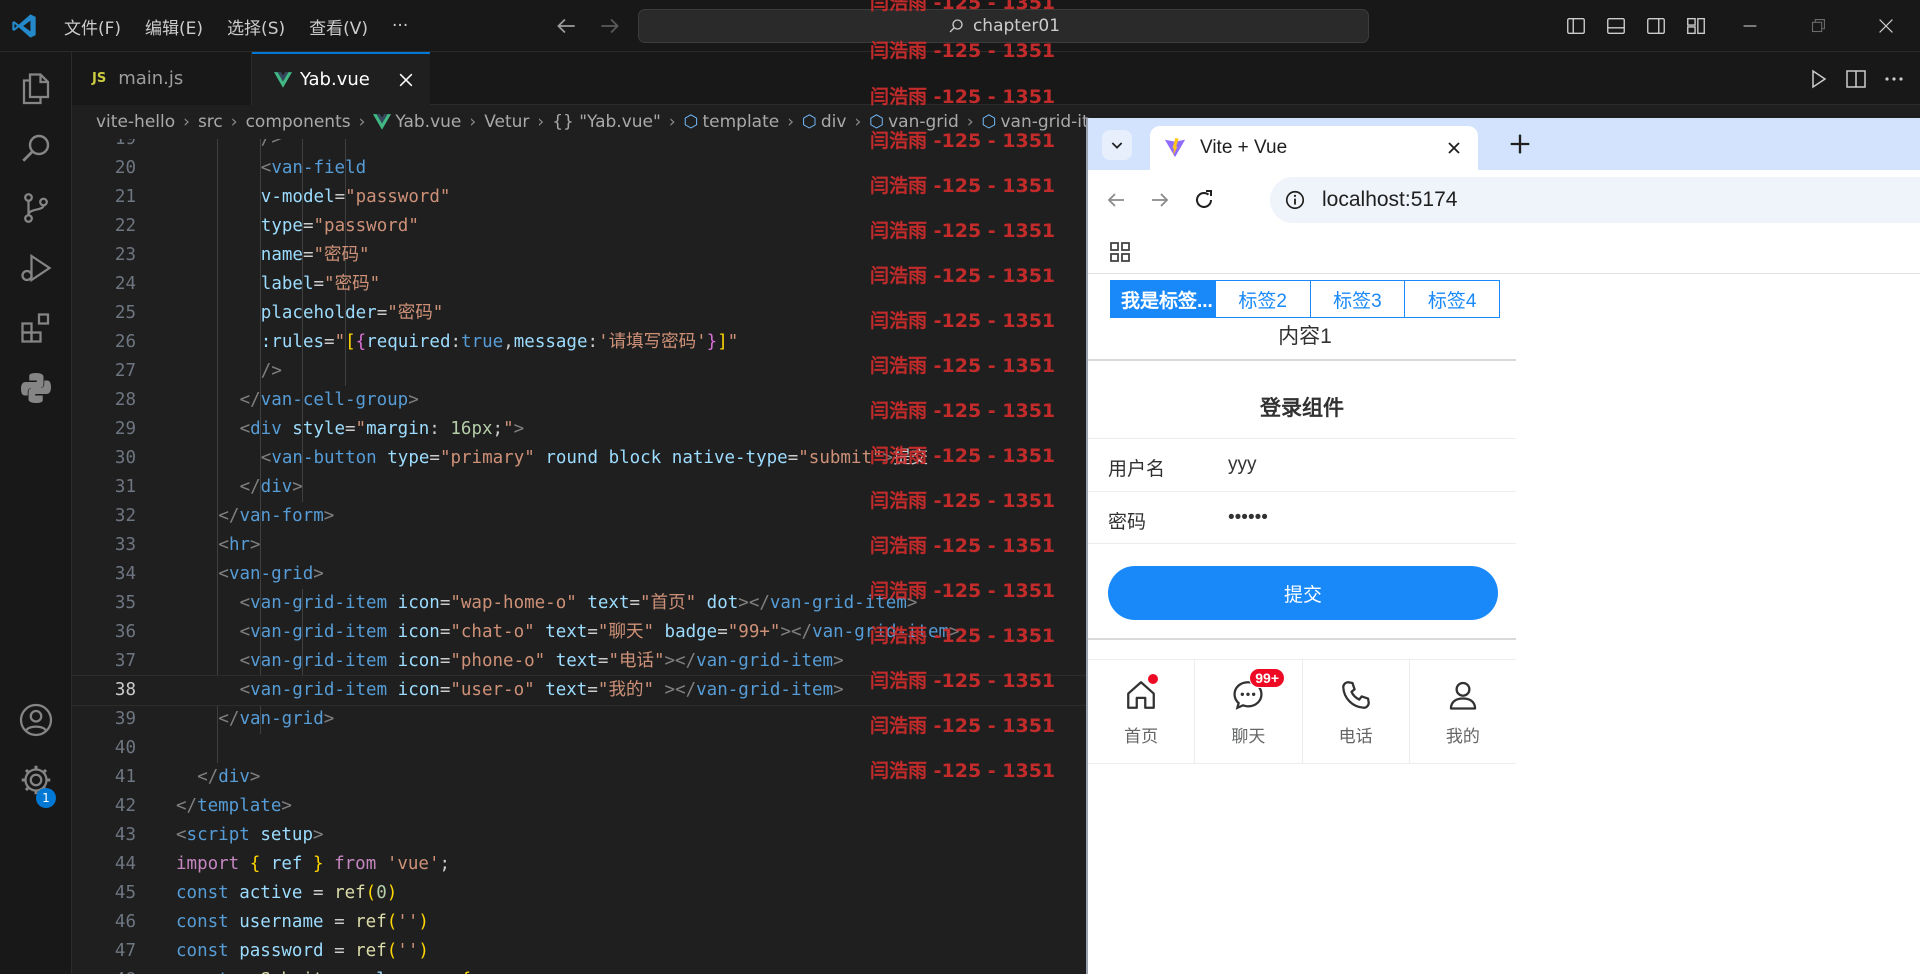 The image size is (1920, 974). What do you see at coordinates (1576, 26) in the screenshot?
I see `toggle-primary-sidebar-button` at bounding box center [1576, 26].